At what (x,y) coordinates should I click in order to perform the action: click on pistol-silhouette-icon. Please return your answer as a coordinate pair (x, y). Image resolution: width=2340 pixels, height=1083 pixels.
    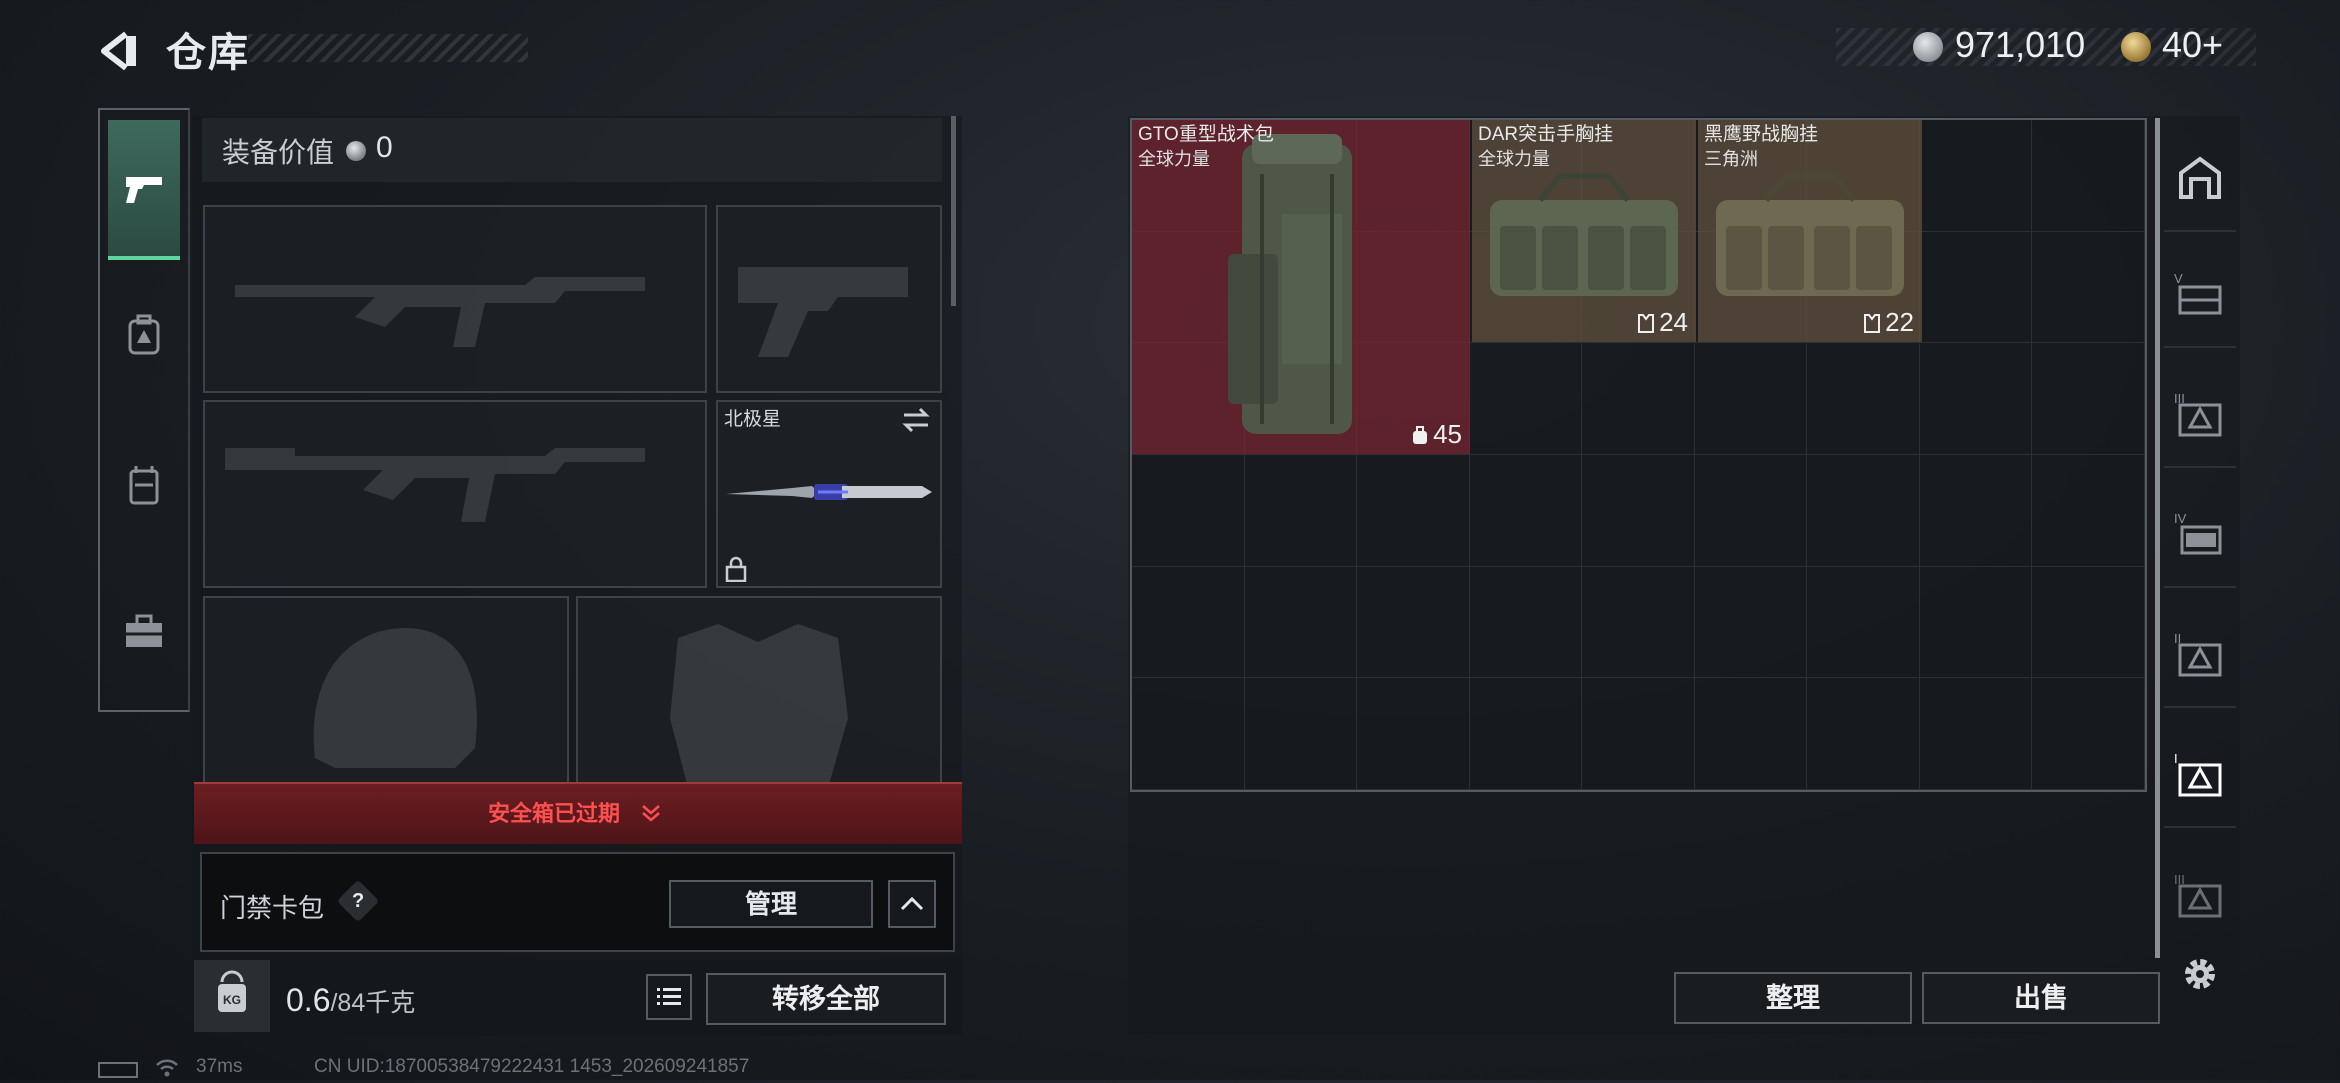
    Looking at the image, I should click on (823, 312).